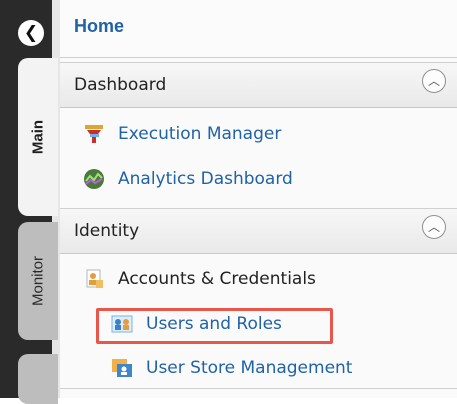  What do you see at coordinates (107, 231) in the screenshot?
I see `section-title-identity: Identity` at bounding box center [107, 231].